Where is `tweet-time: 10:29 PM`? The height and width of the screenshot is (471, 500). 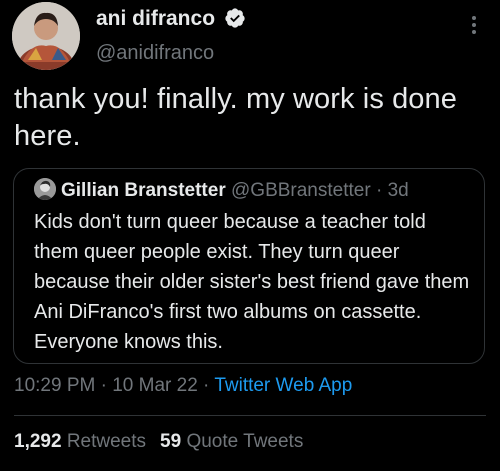
tweet-time: 10:29 PM is located at coordinates (54, 385).